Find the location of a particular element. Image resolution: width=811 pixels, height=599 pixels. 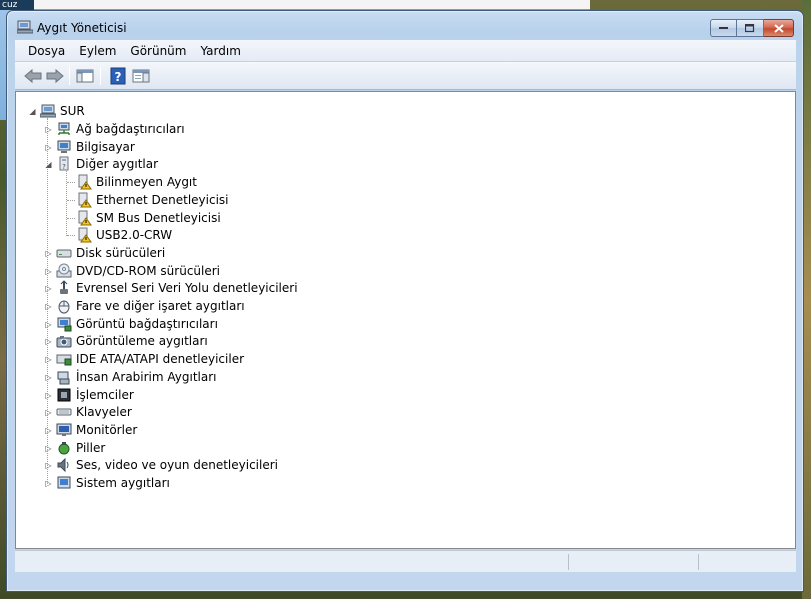

processor-icon is located at coordinates (64, 395).